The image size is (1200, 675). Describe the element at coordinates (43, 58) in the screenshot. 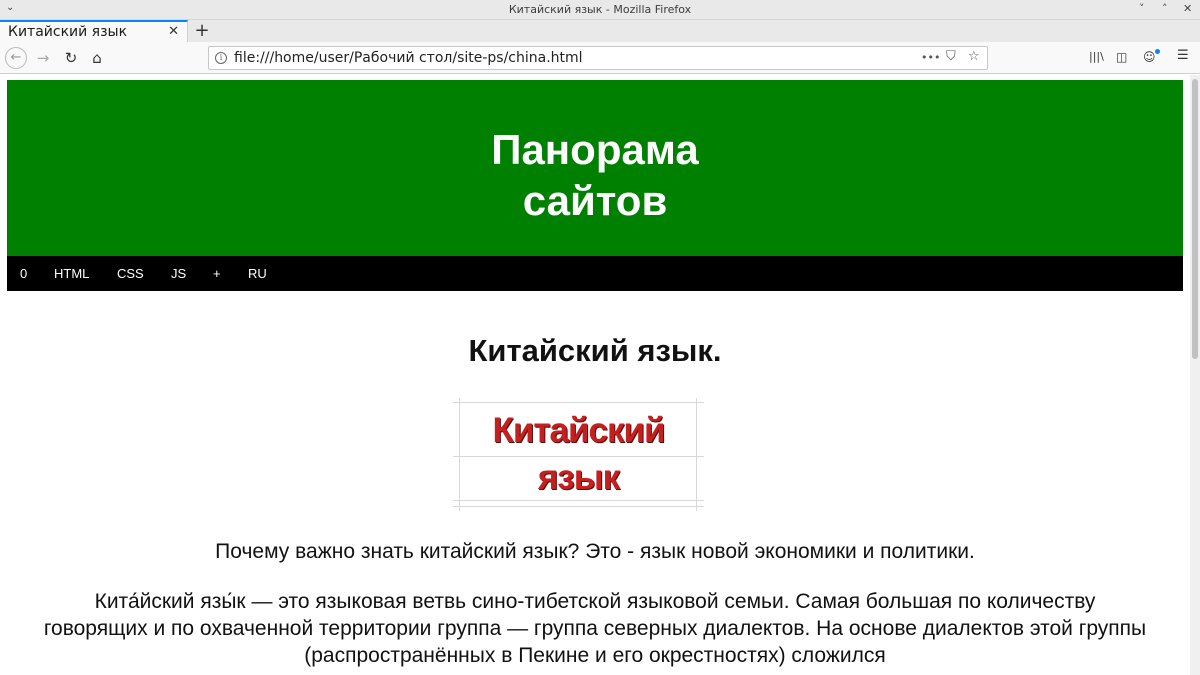

I see `forward-button: →` at that location.